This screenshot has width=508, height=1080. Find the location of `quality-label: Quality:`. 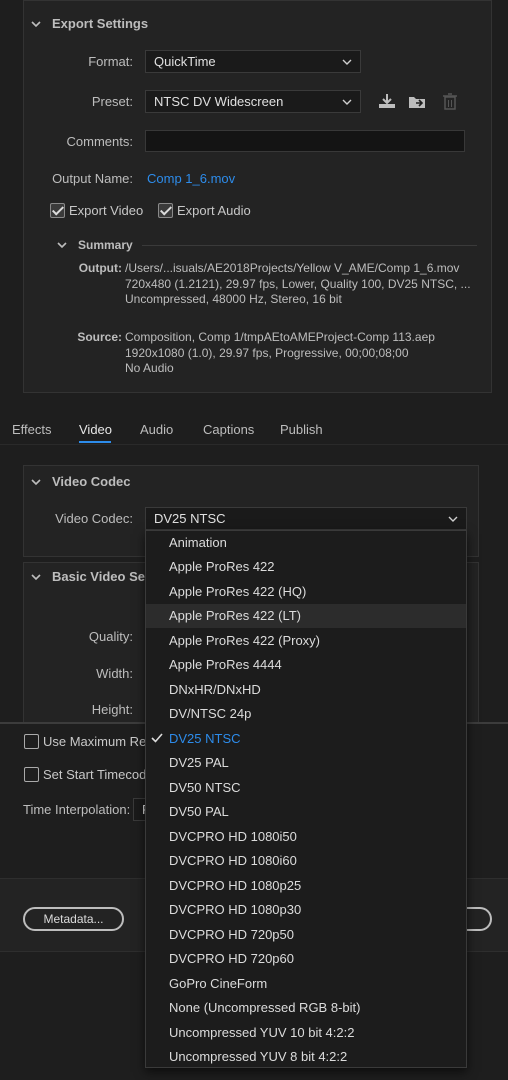

quality-label: Quality: is located at coordinates (110, 636).